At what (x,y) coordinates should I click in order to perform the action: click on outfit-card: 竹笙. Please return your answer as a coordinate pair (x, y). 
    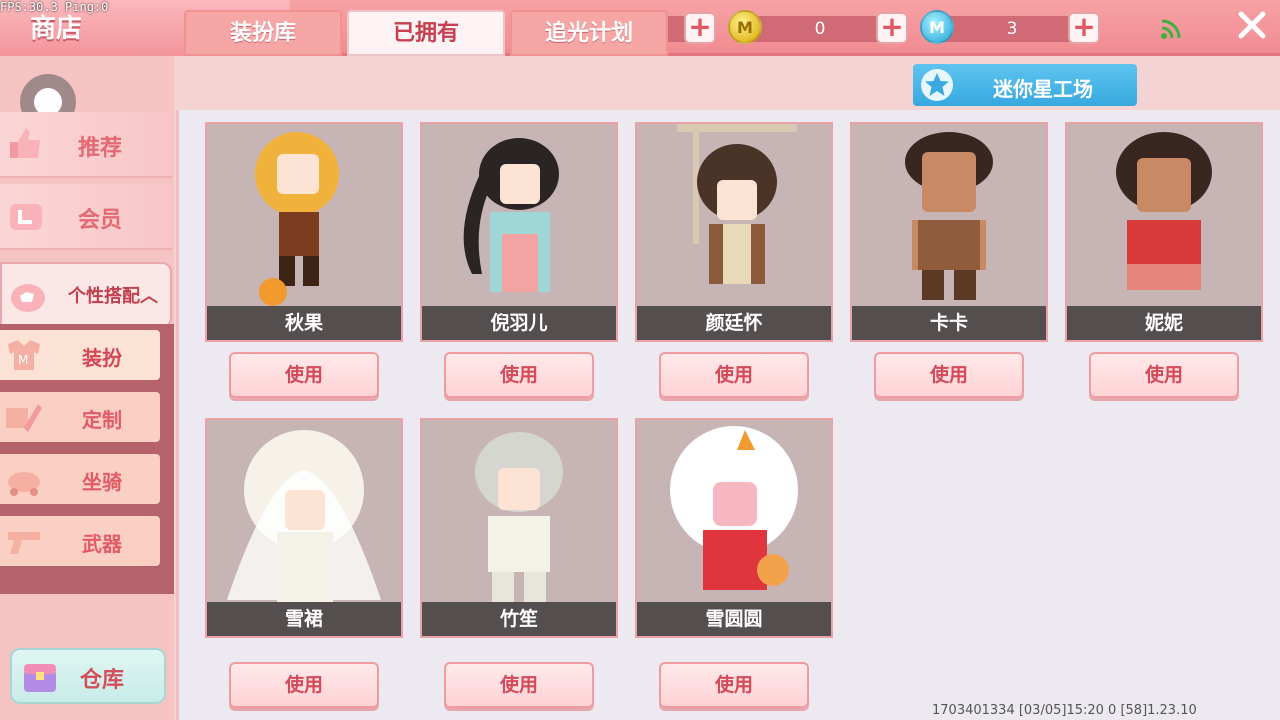
    Looking at the image, I should click on (519, 528).